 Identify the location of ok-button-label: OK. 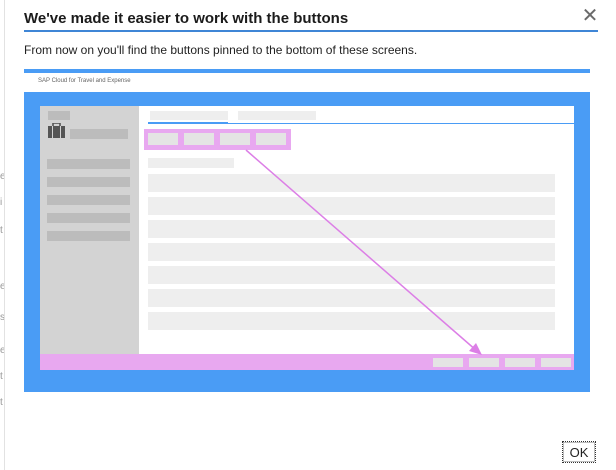
(579, 452).